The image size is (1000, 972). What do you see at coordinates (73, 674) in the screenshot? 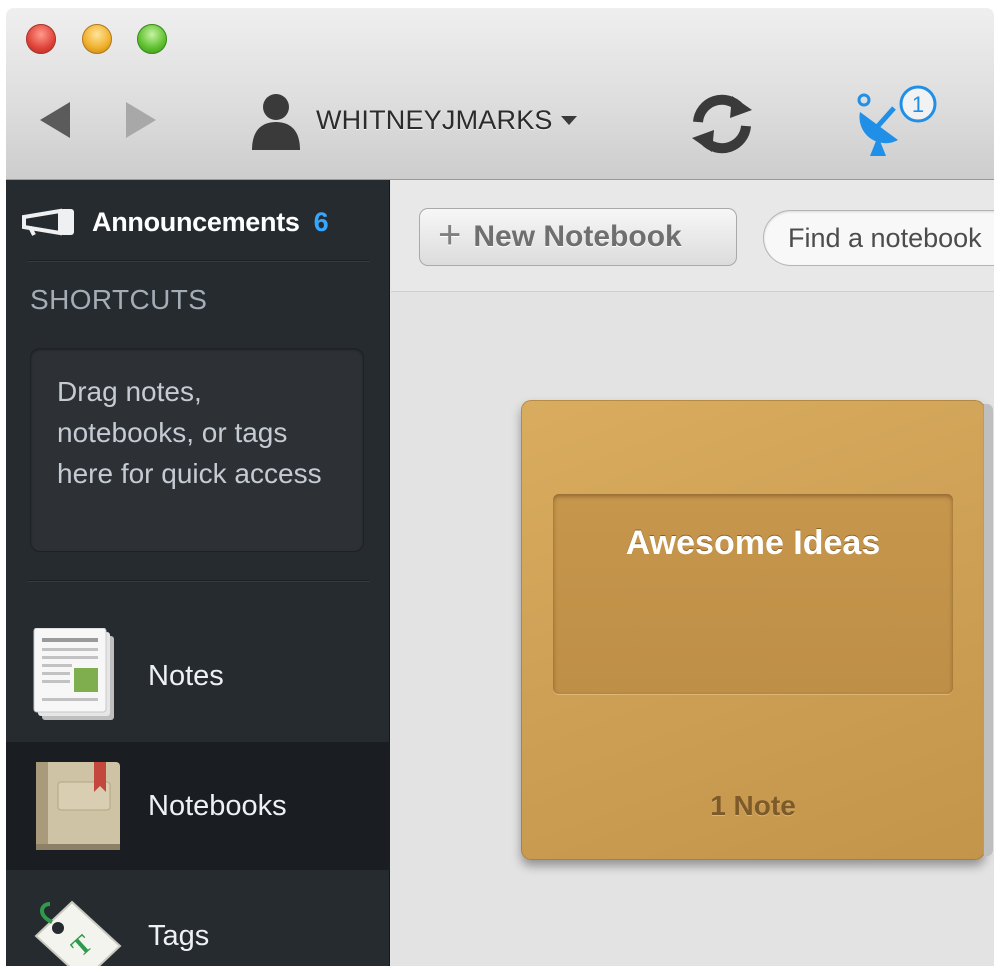
I see `notes-icon` at bounding box center [73, 674].